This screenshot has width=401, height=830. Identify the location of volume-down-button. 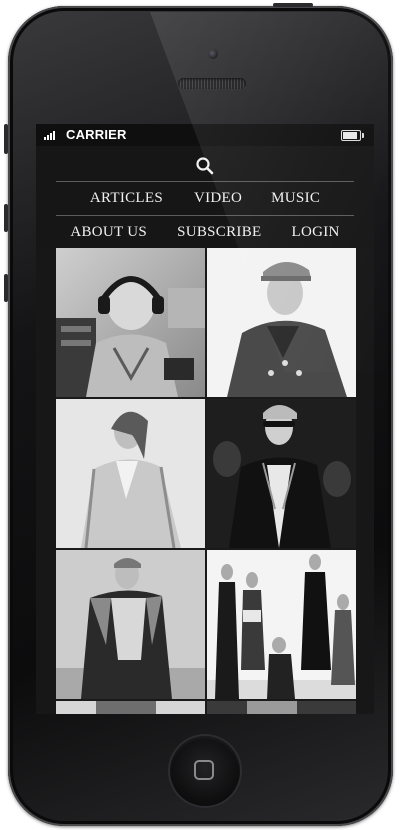
(6, 288).